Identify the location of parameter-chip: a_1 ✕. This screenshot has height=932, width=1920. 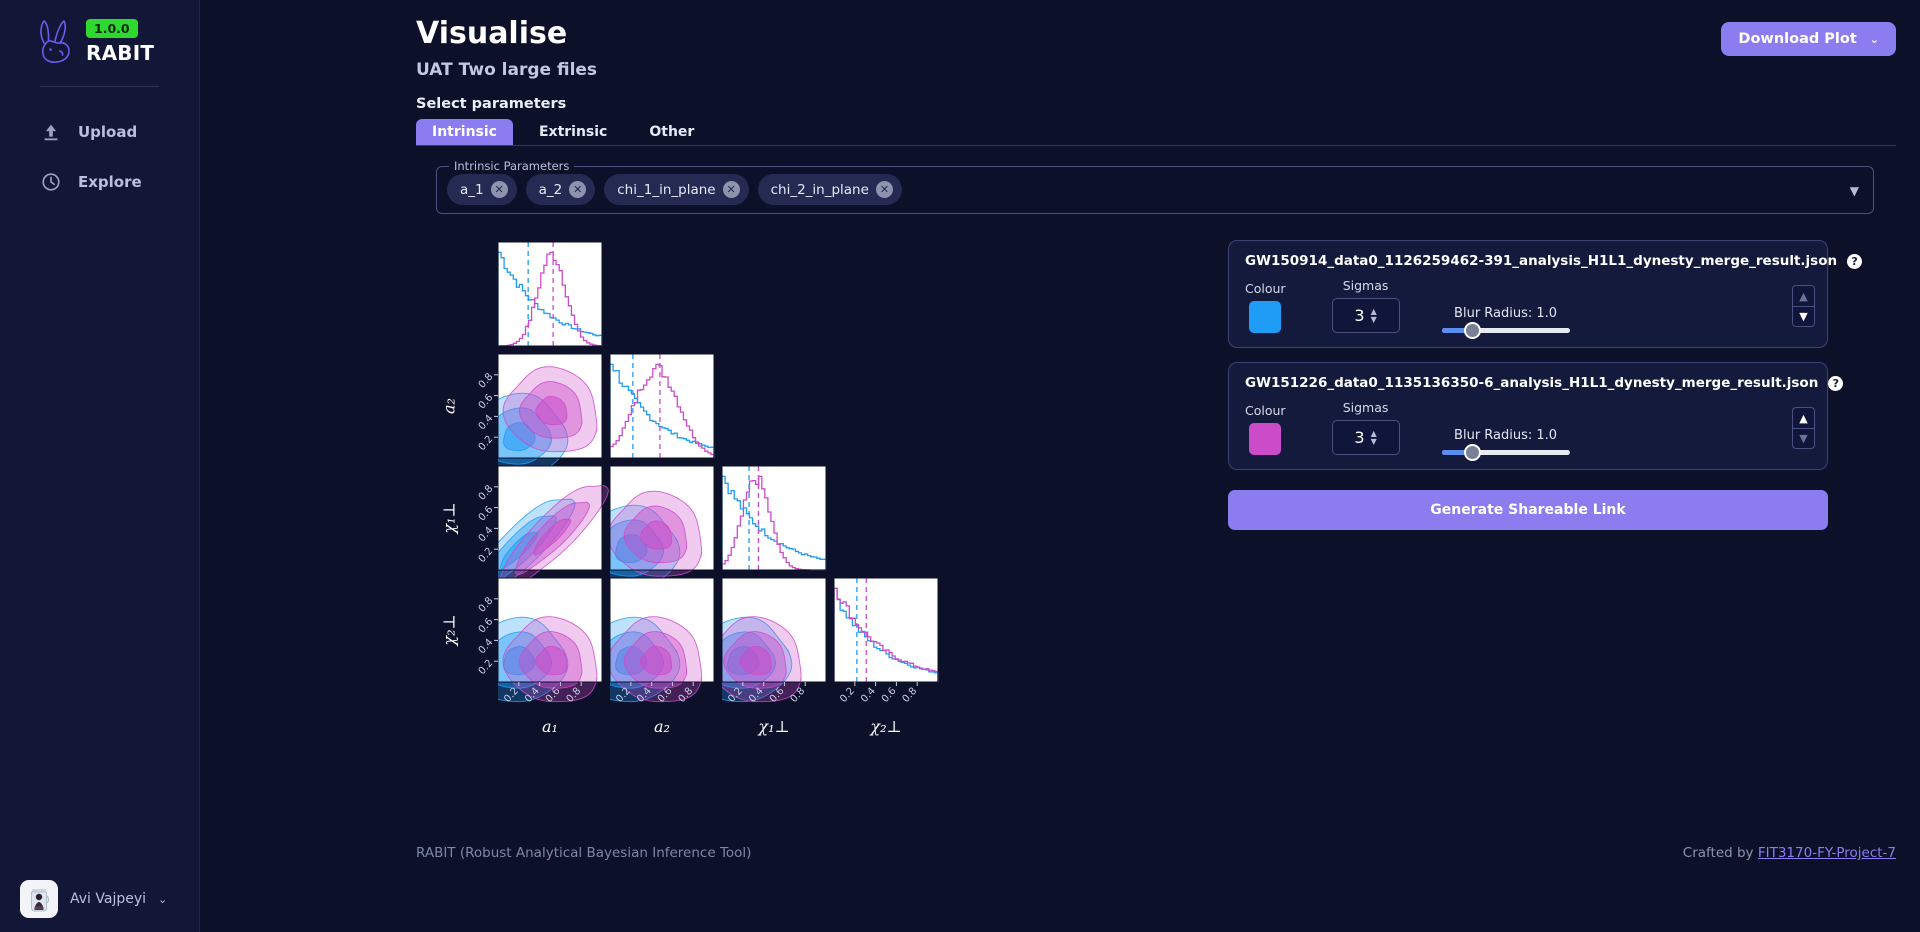
(482, 189).